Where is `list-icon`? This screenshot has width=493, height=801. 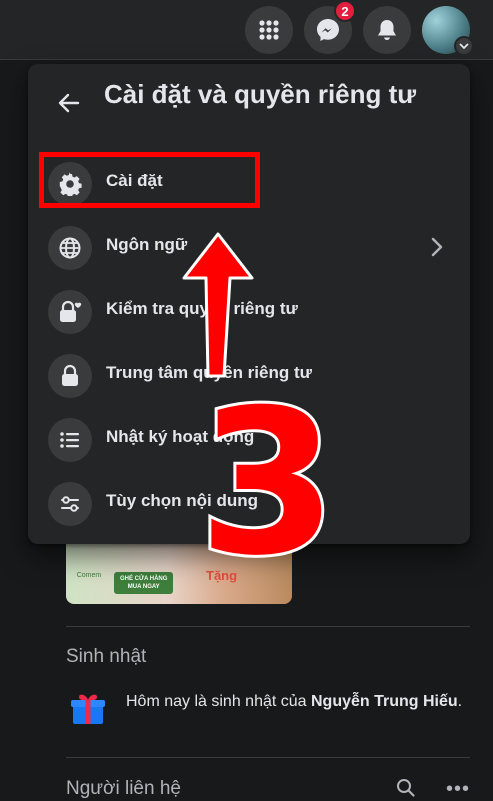 list-icon is located at coordinates (70, 440).